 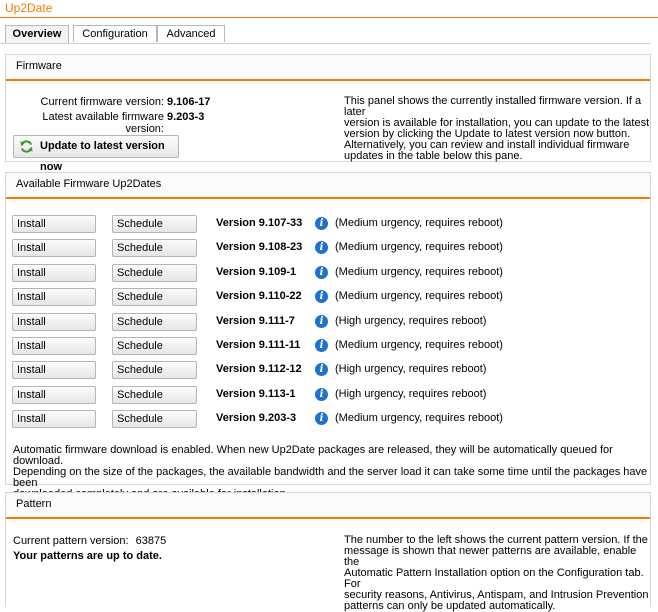 What do you see at coordinates (259, 296) in the screenshot?
I see `version-label: Version 9.110-22` at bounding box center [259, 296].